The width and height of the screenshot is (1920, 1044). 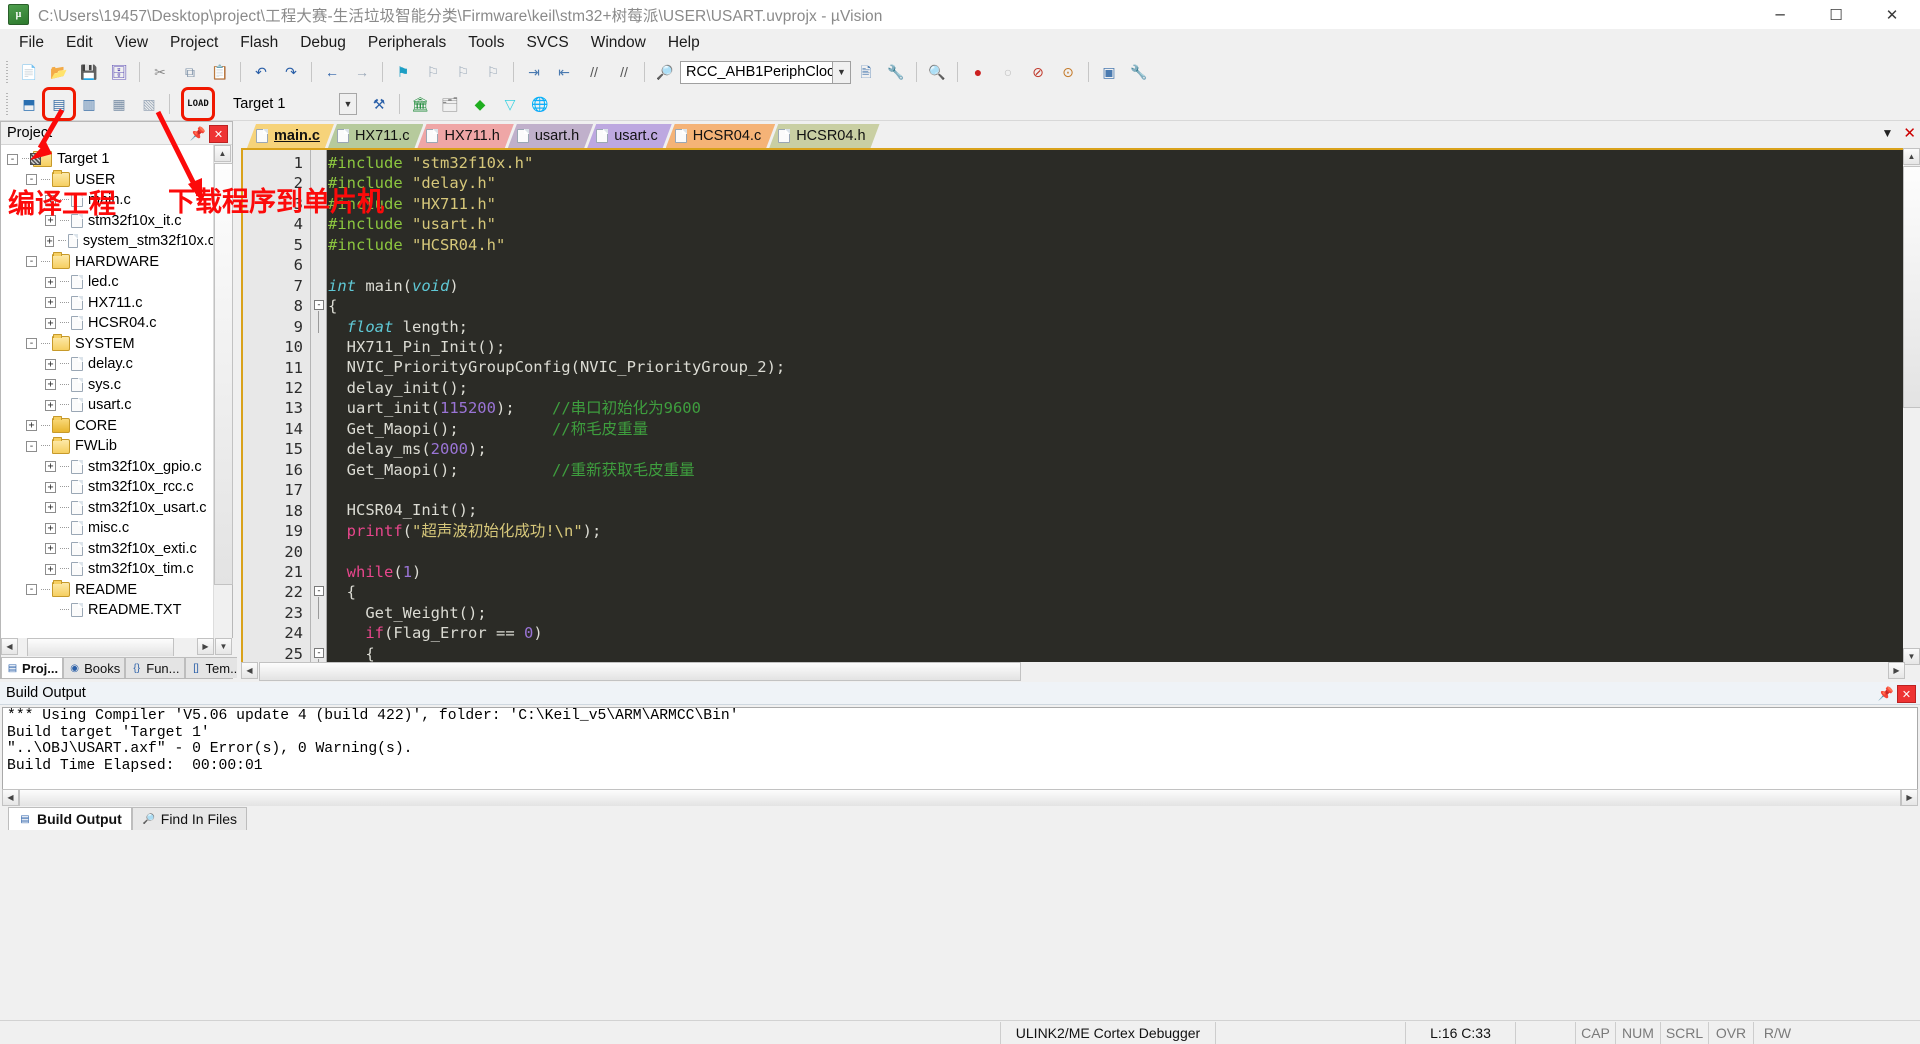 What do you see at coordinates (323, 43) in the screenshot?
I see `menu-debug: Debug` at bounding box center [323, 43].